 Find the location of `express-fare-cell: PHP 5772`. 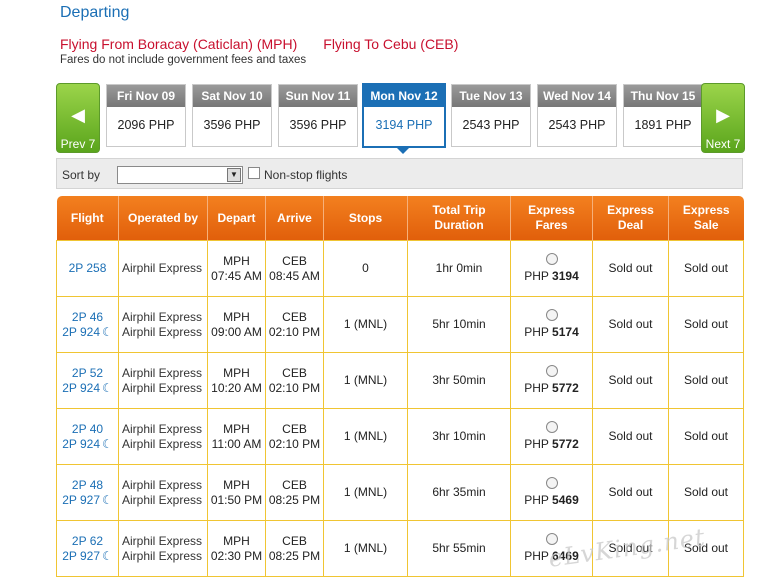

express-fare-cell: PHP 5772 is located at coordinates (551, 436).